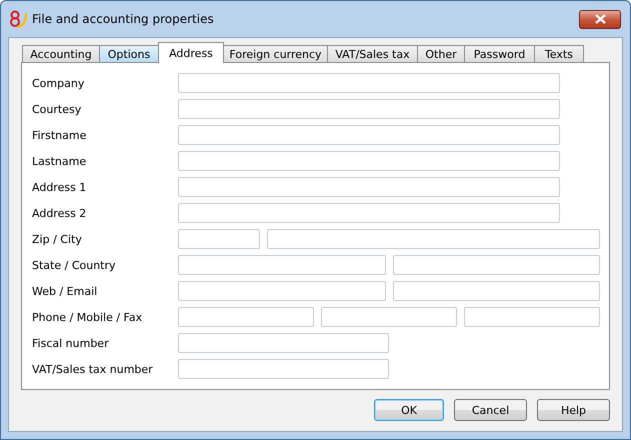 This screenshot has width=631, height=440. Describe the element at coordinates (559, 54) in the screenshot. I see `tab: Texts` at that location.